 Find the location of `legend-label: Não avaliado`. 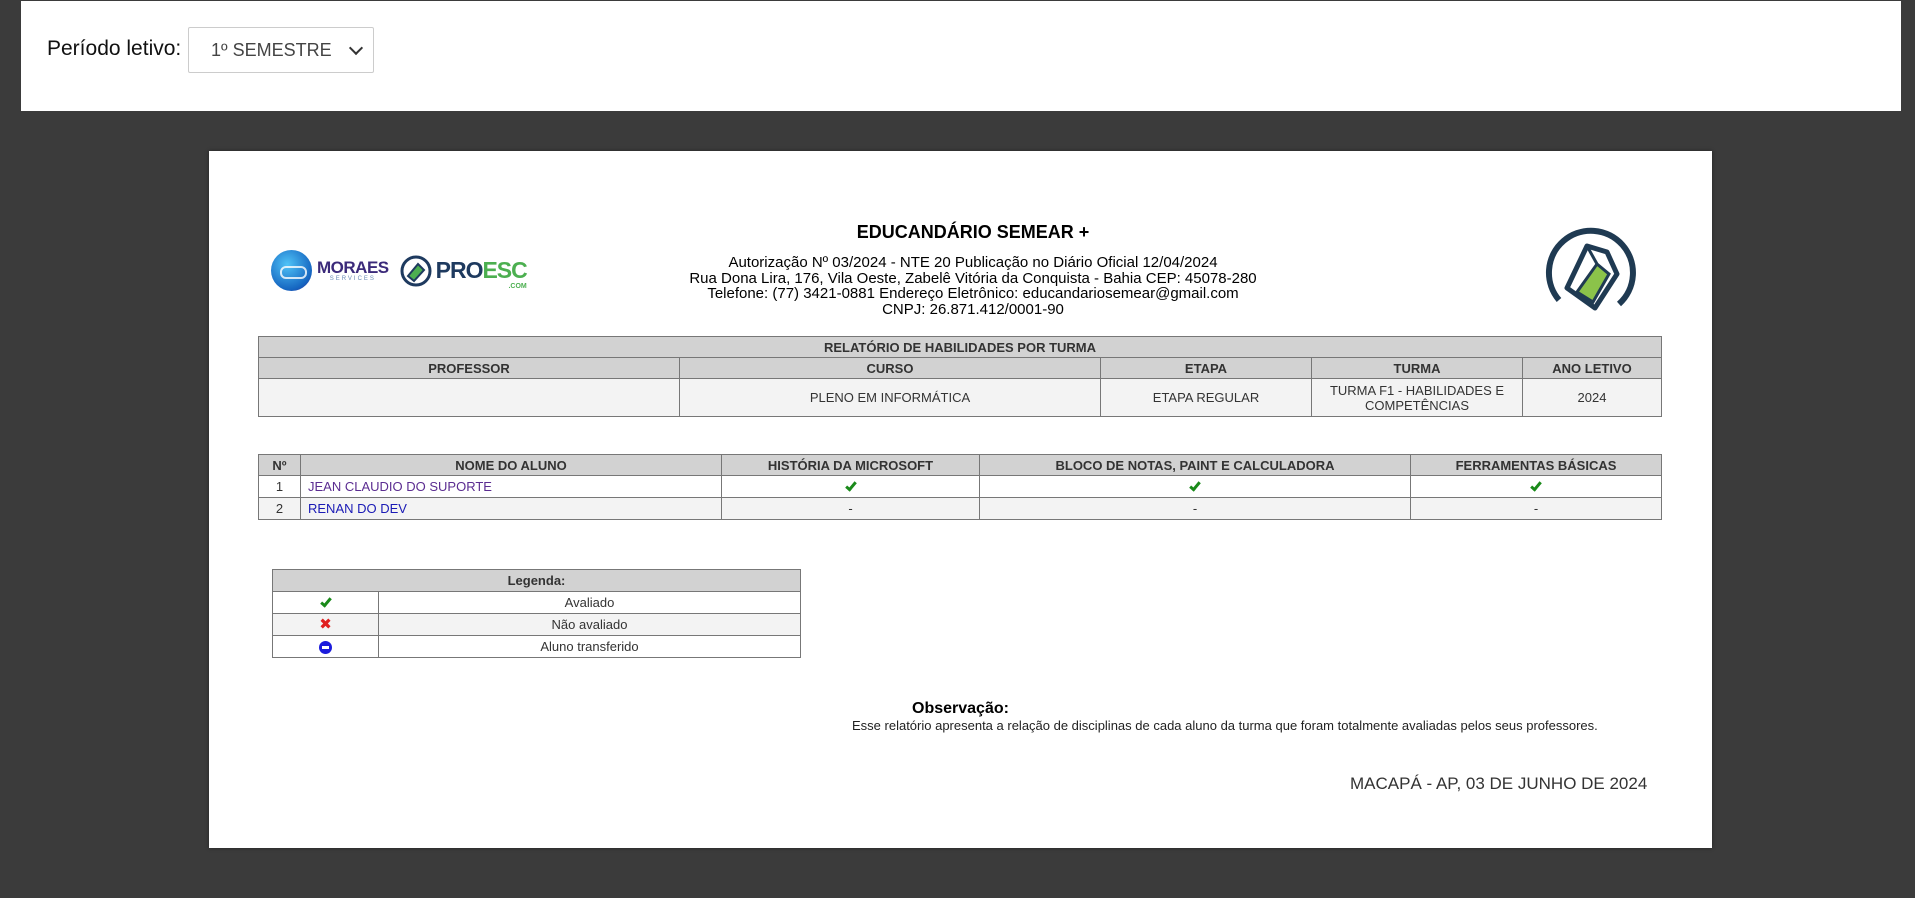

legend-label: Não avaliado is located at coordinates (589, 624).